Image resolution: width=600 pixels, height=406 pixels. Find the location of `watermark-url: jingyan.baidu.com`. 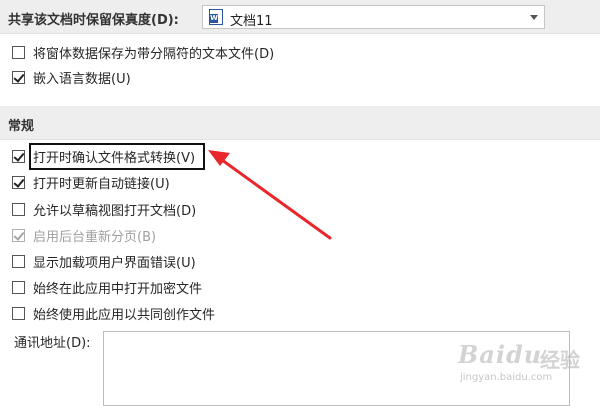

watermark-url: jingyan.baidu.com is located at coordinates (506, 377).